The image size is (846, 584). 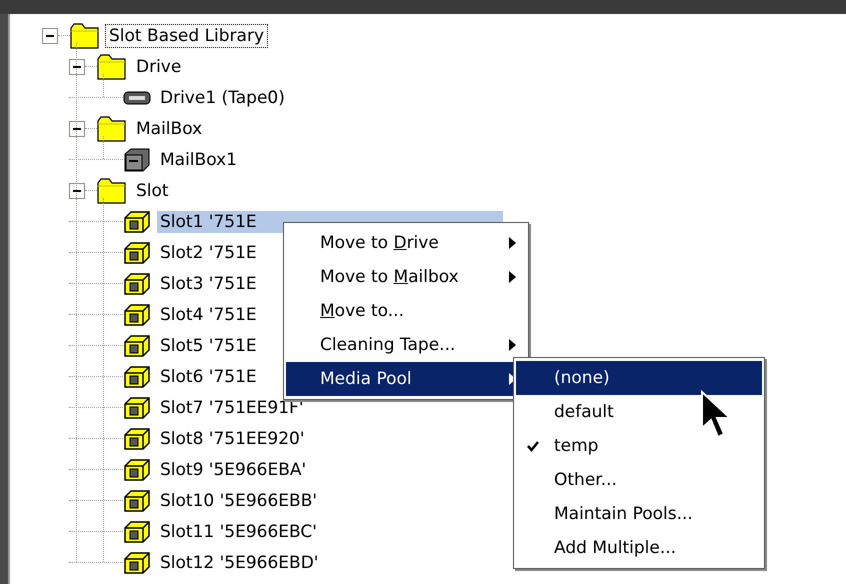 I want to click on tree-item: Slot9 '5E966EBA', so click(x=233, y=469).